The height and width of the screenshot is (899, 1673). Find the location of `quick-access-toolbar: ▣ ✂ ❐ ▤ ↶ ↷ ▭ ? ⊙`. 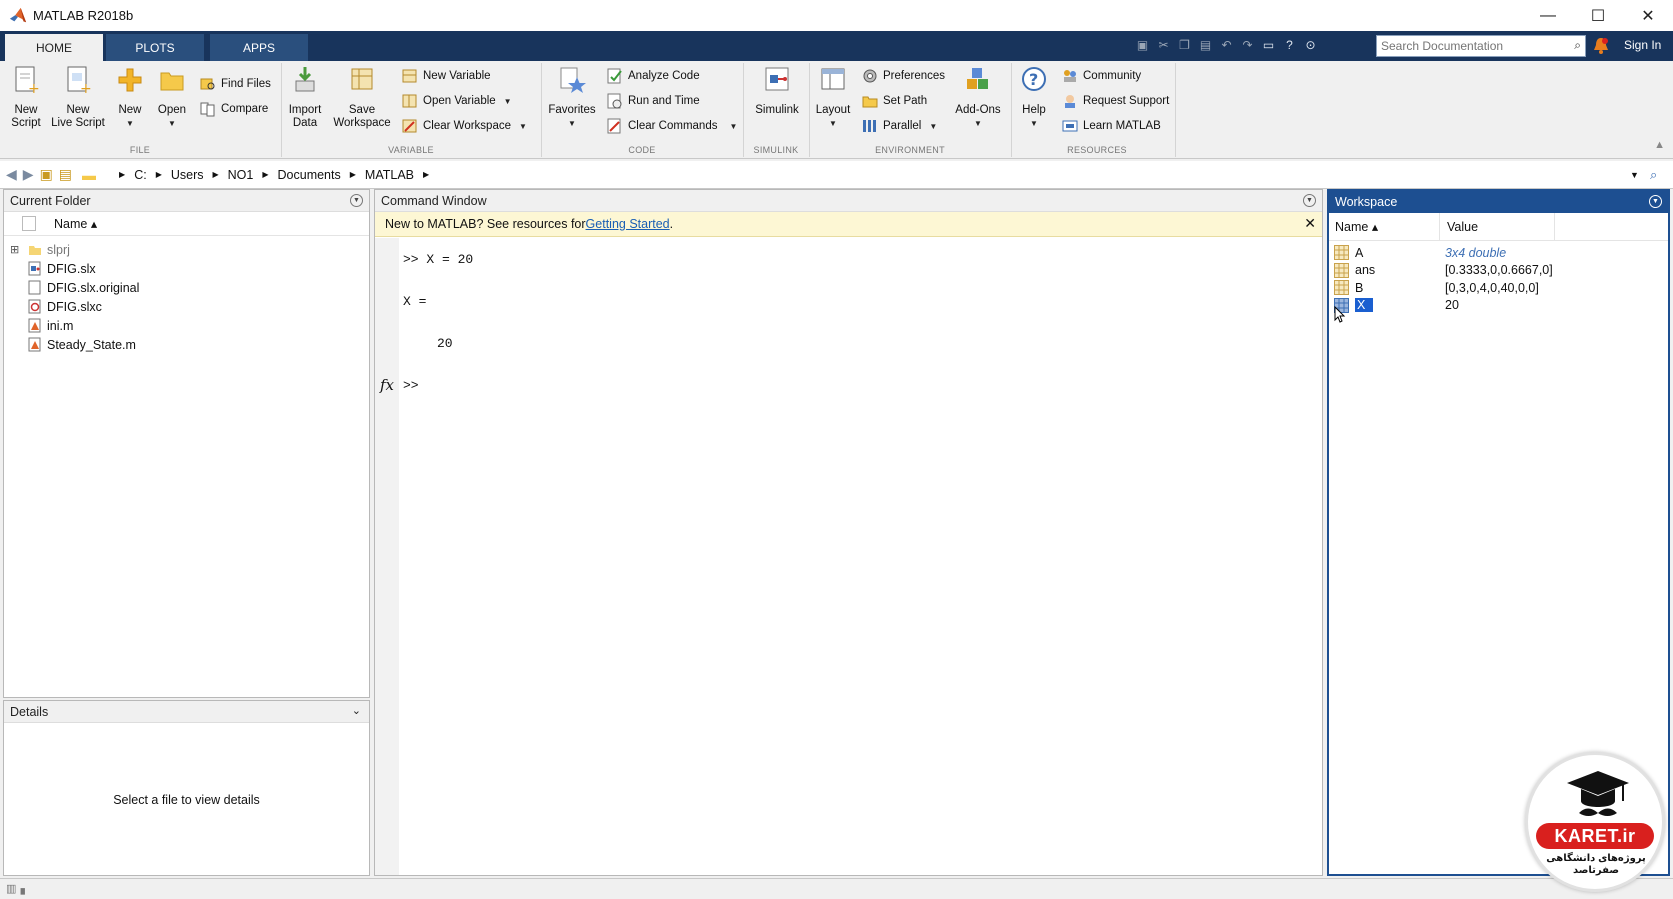

quick-access-toolbar: ▣ ✂ ❐ ▤ ↶ ↷ ▭ ? ⊙ is located at coordinates (1226, 46).